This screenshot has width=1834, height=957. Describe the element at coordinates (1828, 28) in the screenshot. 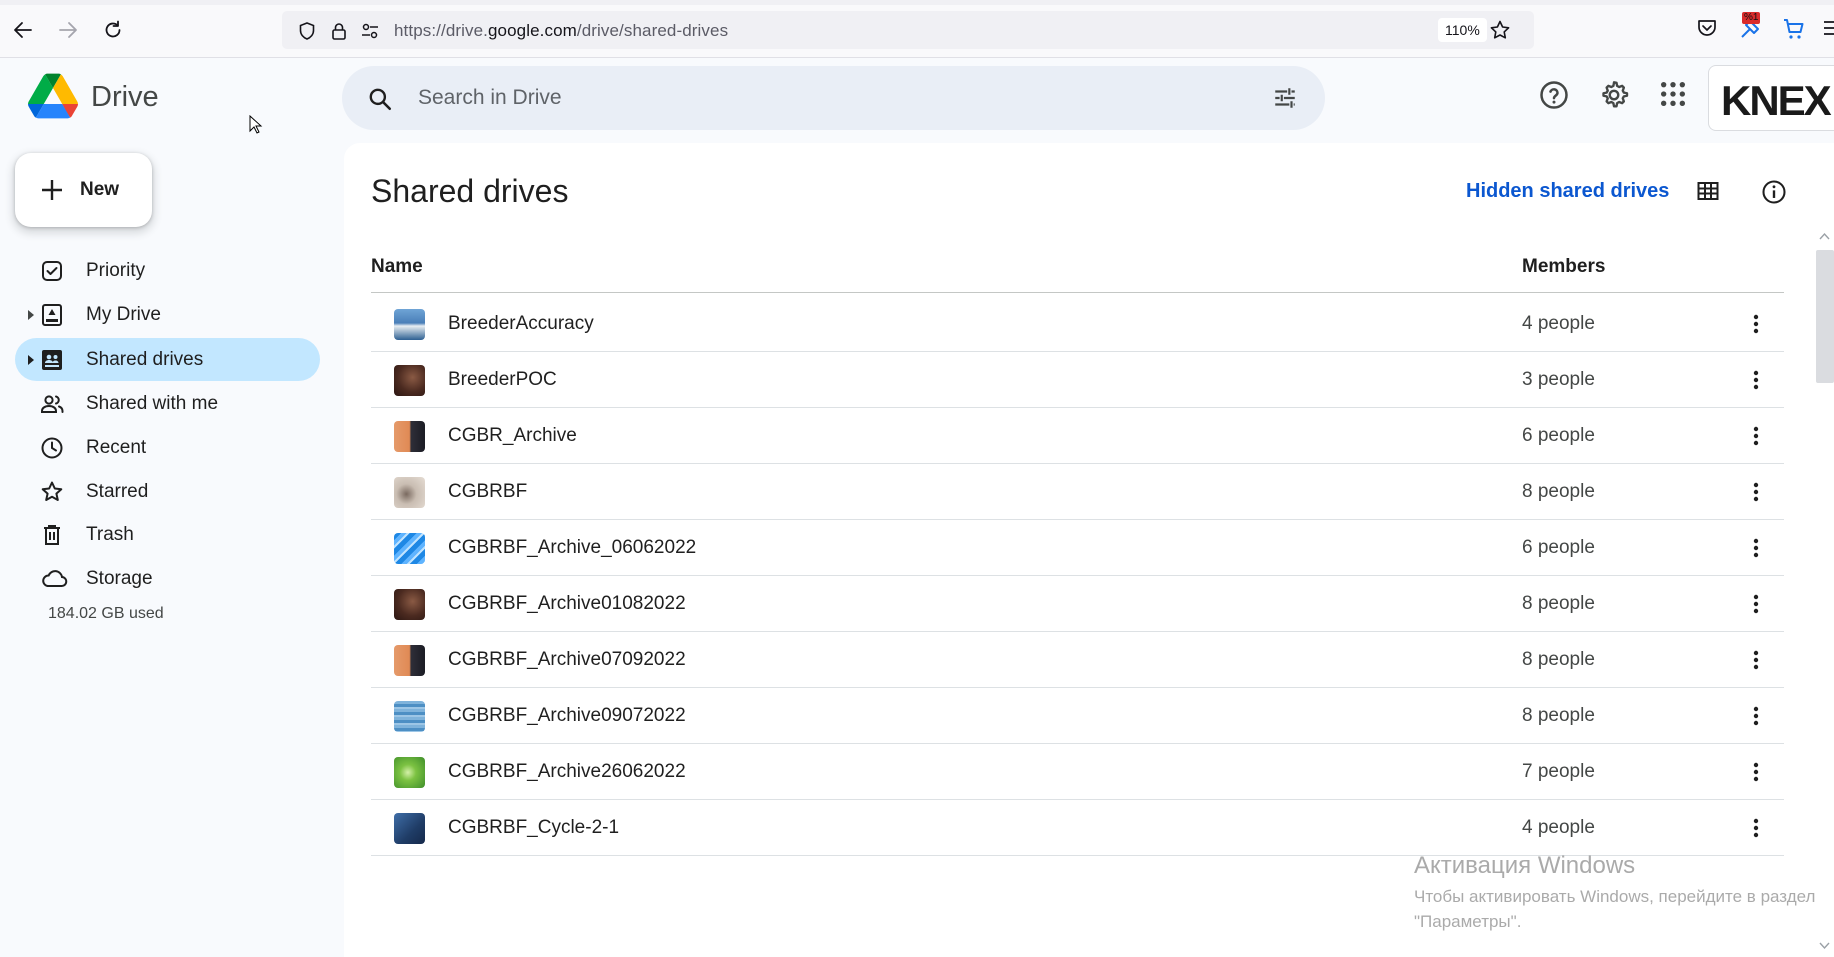

I see `overflow-menu-icon` at that location.